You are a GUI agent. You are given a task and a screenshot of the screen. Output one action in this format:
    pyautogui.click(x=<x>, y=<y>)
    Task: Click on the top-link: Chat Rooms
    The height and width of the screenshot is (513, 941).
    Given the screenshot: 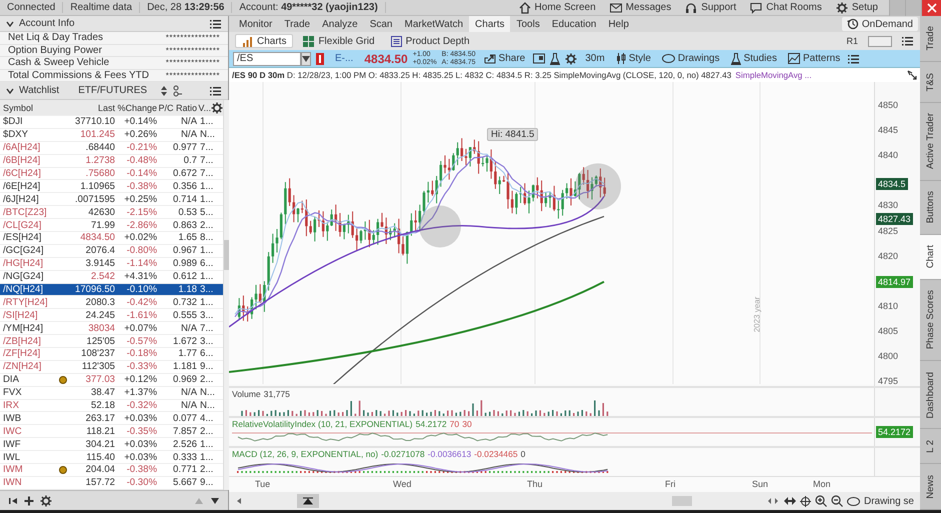 What is the action you would take?
    pyautogui.click(x=786, y=8)
    